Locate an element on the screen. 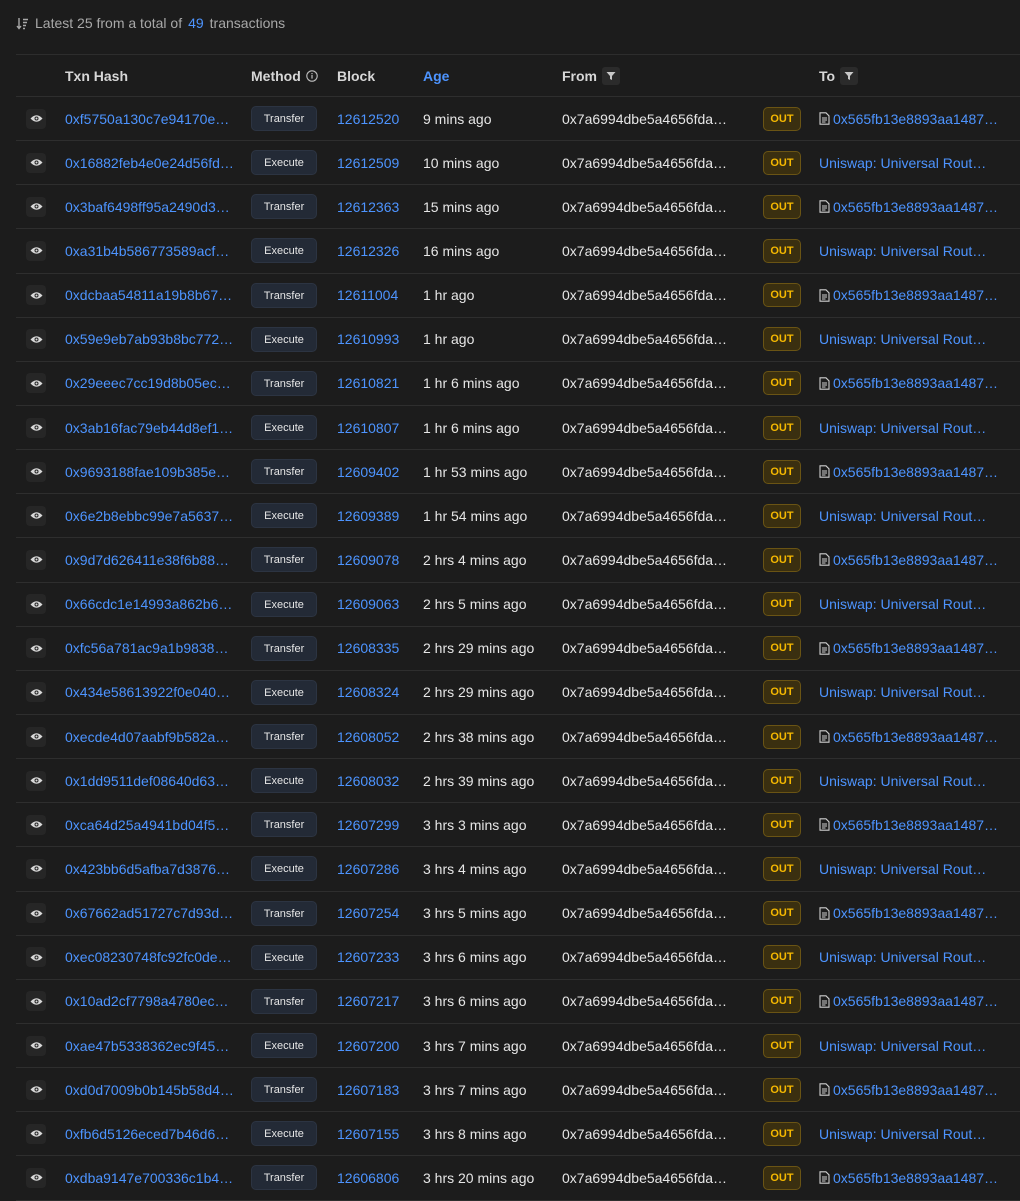 Image resolution: width=1020 pixels, height=1201 pixels. block-link: 12610821 is located at coordinates (368, 383).